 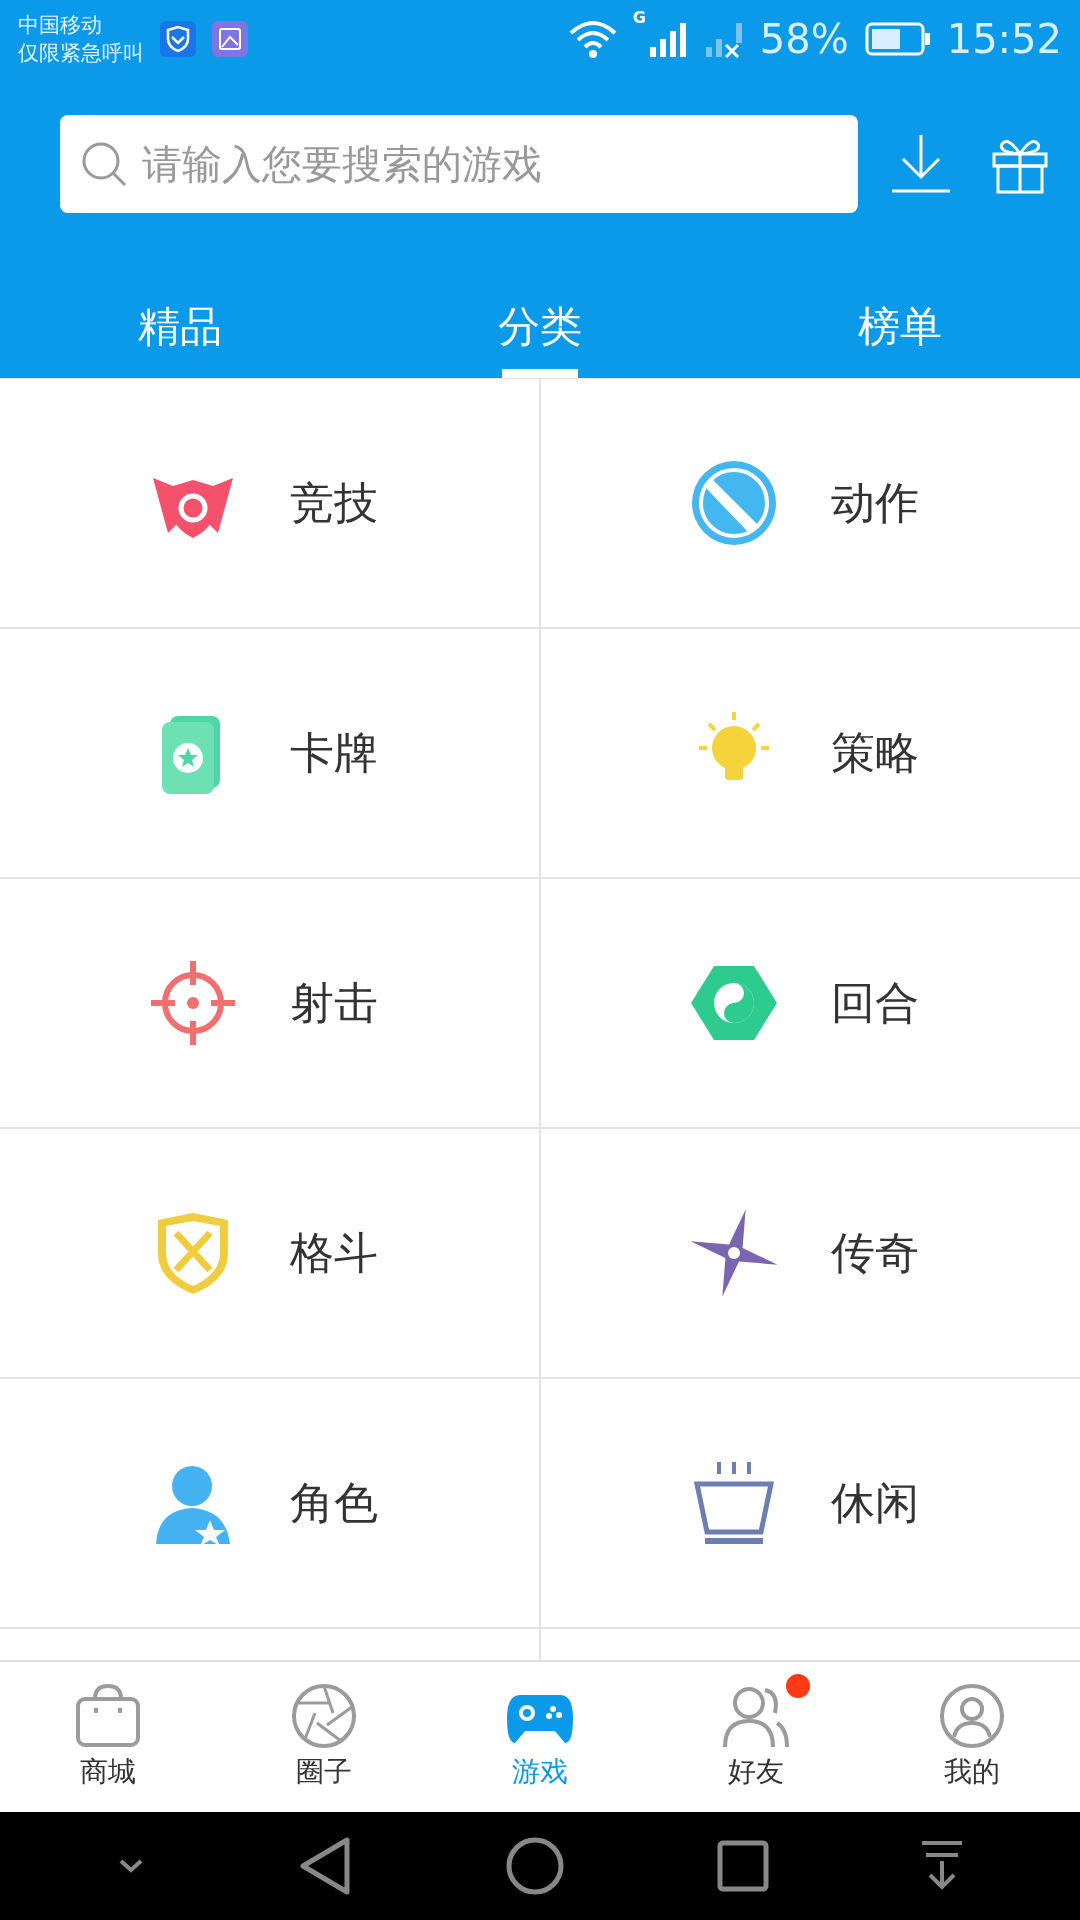 What do you see at coordinates (810, 1003) in the screenshot?
I see `category-tile: 回合` at bounding box center [810, 1003].